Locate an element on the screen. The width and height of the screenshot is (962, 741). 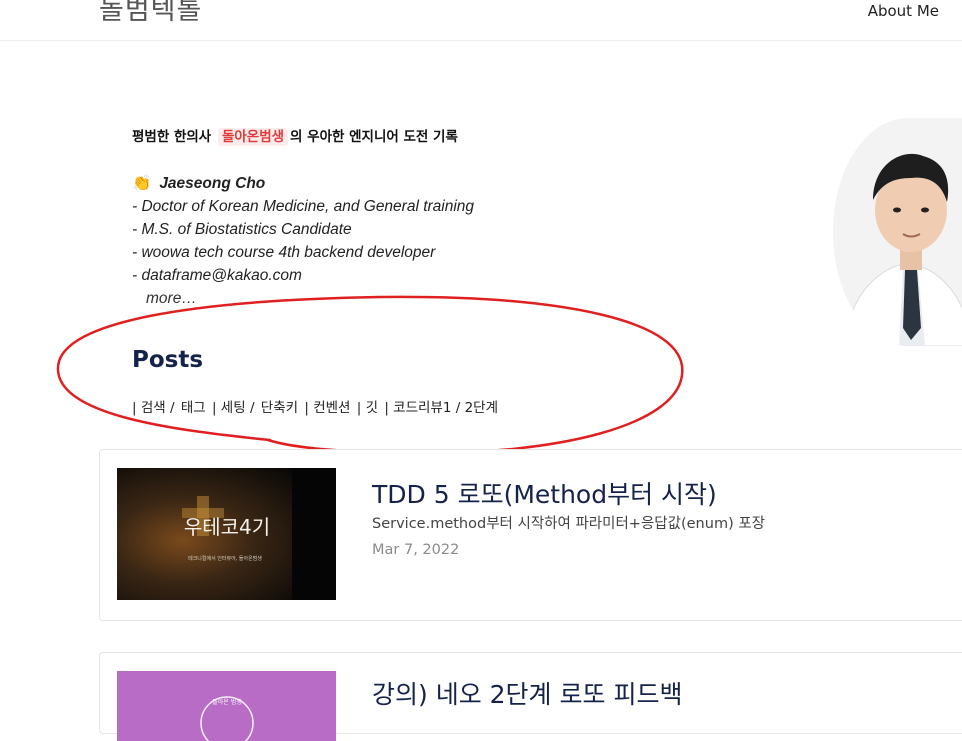
thumbnail-image: 돌아온 범생 is located at coordinates (226, 706).